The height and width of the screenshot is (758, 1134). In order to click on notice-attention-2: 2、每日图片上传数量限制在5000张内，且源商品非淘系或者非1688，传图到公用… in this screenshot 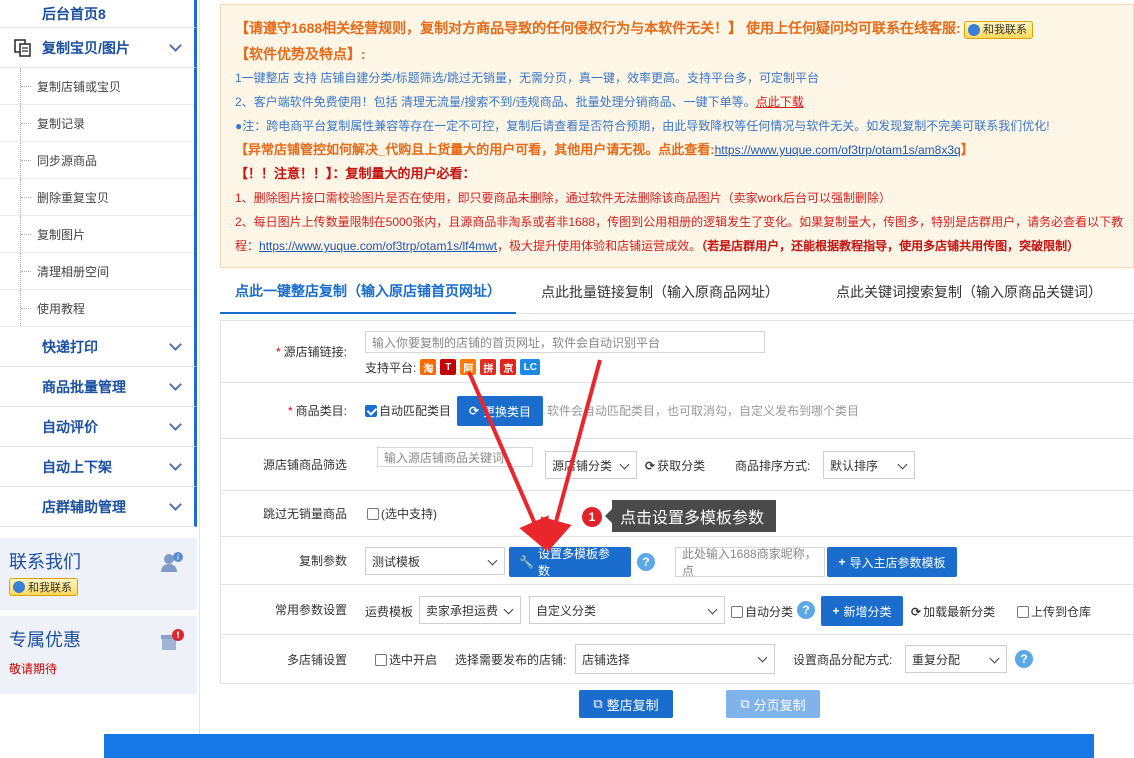, I will do `click(679, 222)`.